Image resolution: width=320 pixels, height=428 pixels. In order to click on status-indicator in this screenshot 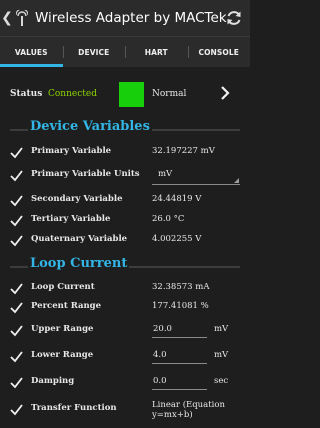, I will do `click(131, 94)`.